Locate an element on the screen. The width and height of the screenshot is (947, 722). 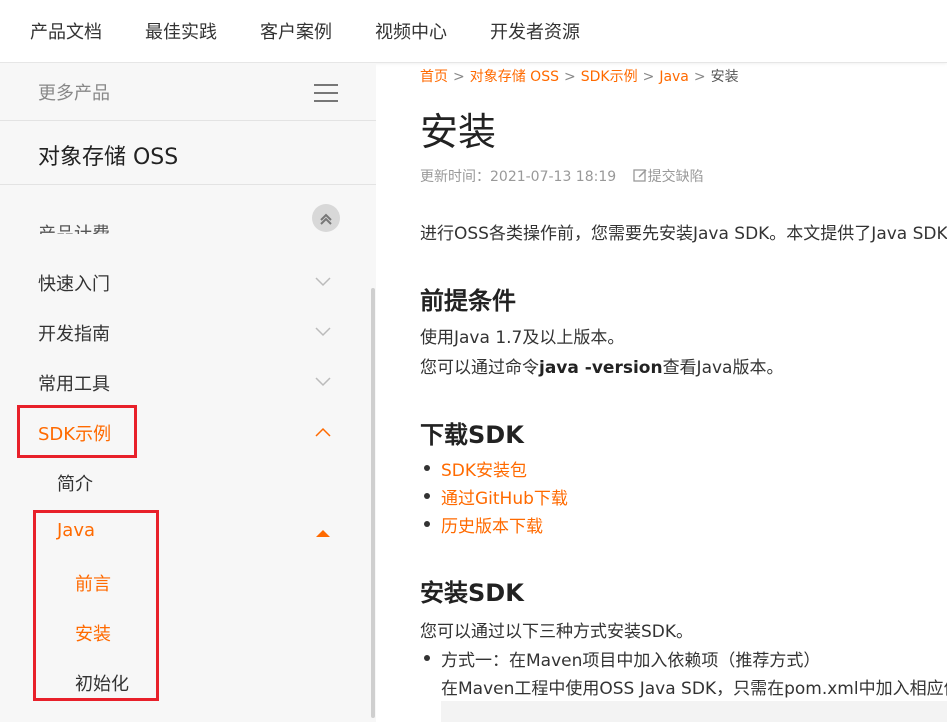
sidebar-scrollbar is located at coordinates (373, 503).